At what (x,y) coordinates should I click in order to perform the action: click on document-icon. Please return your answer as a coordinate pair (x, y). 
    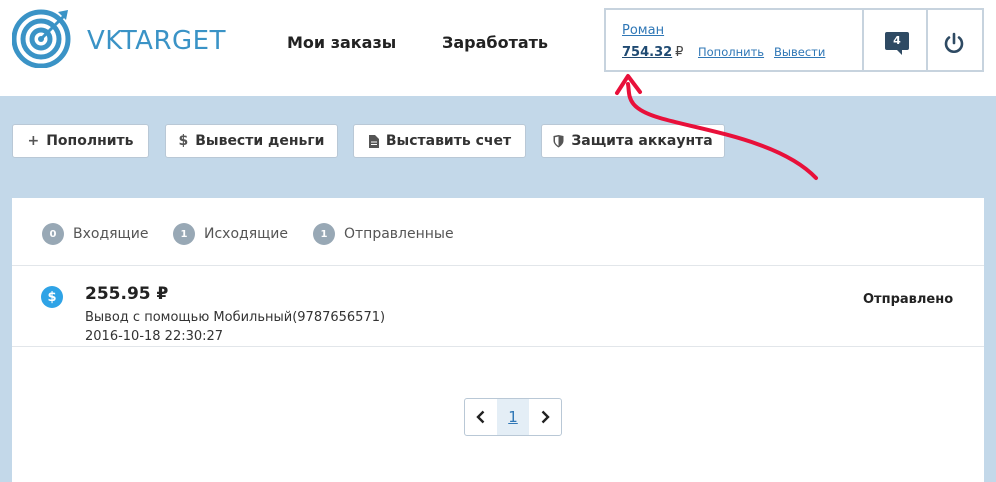
    Looking at the image, I should click on (373, 141).